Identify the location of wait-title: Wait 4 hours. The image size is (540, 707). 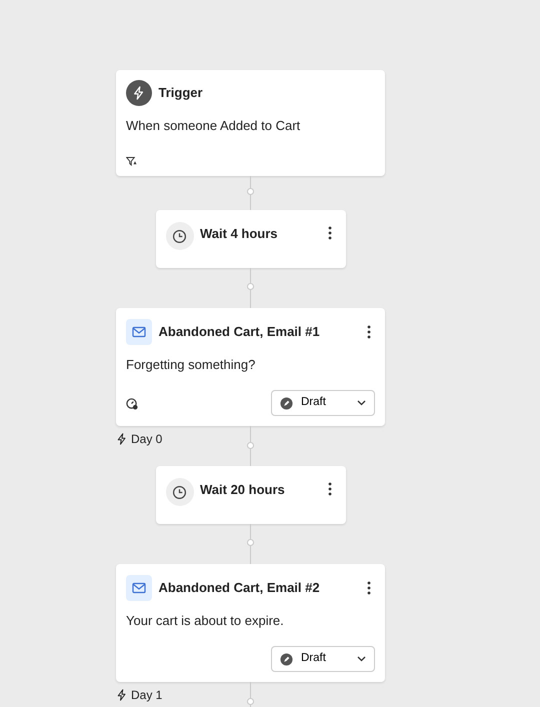
(239, 234).